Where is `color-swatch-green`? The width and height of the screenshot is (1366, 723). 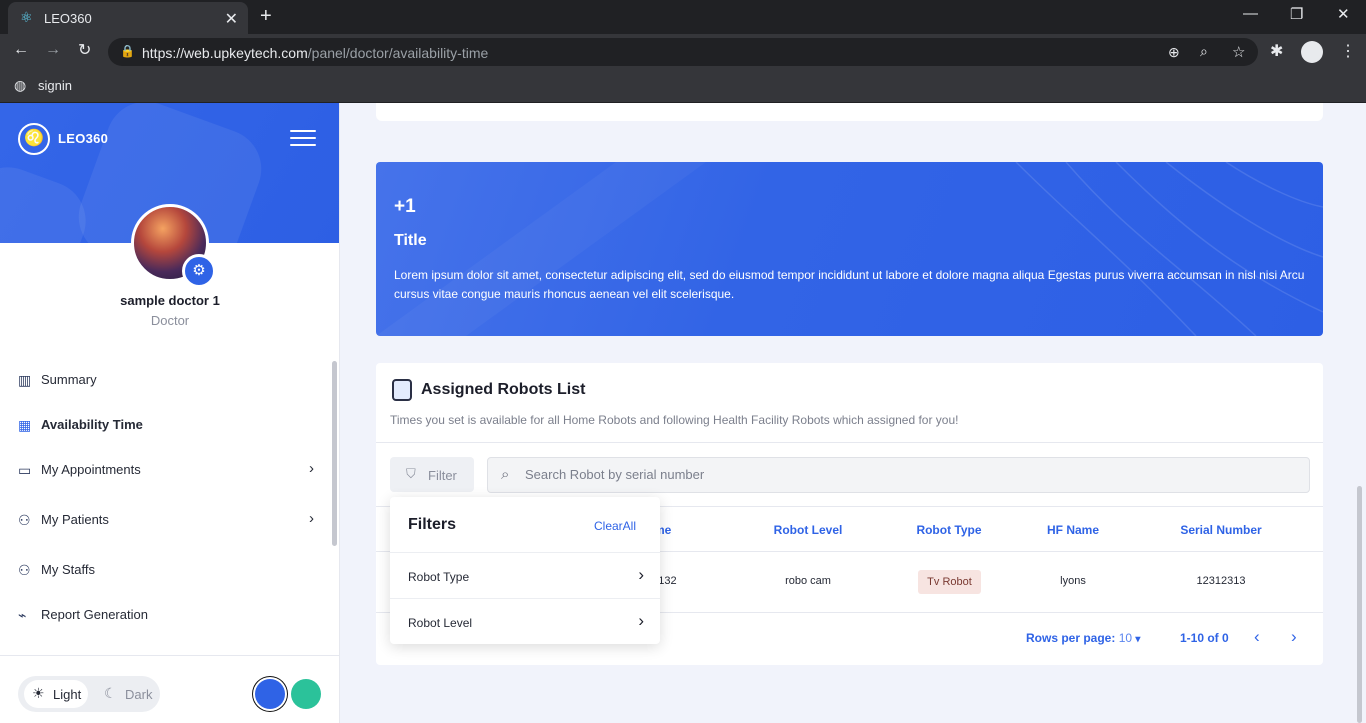
color-swatch-green is located at coordinates (306, 694).